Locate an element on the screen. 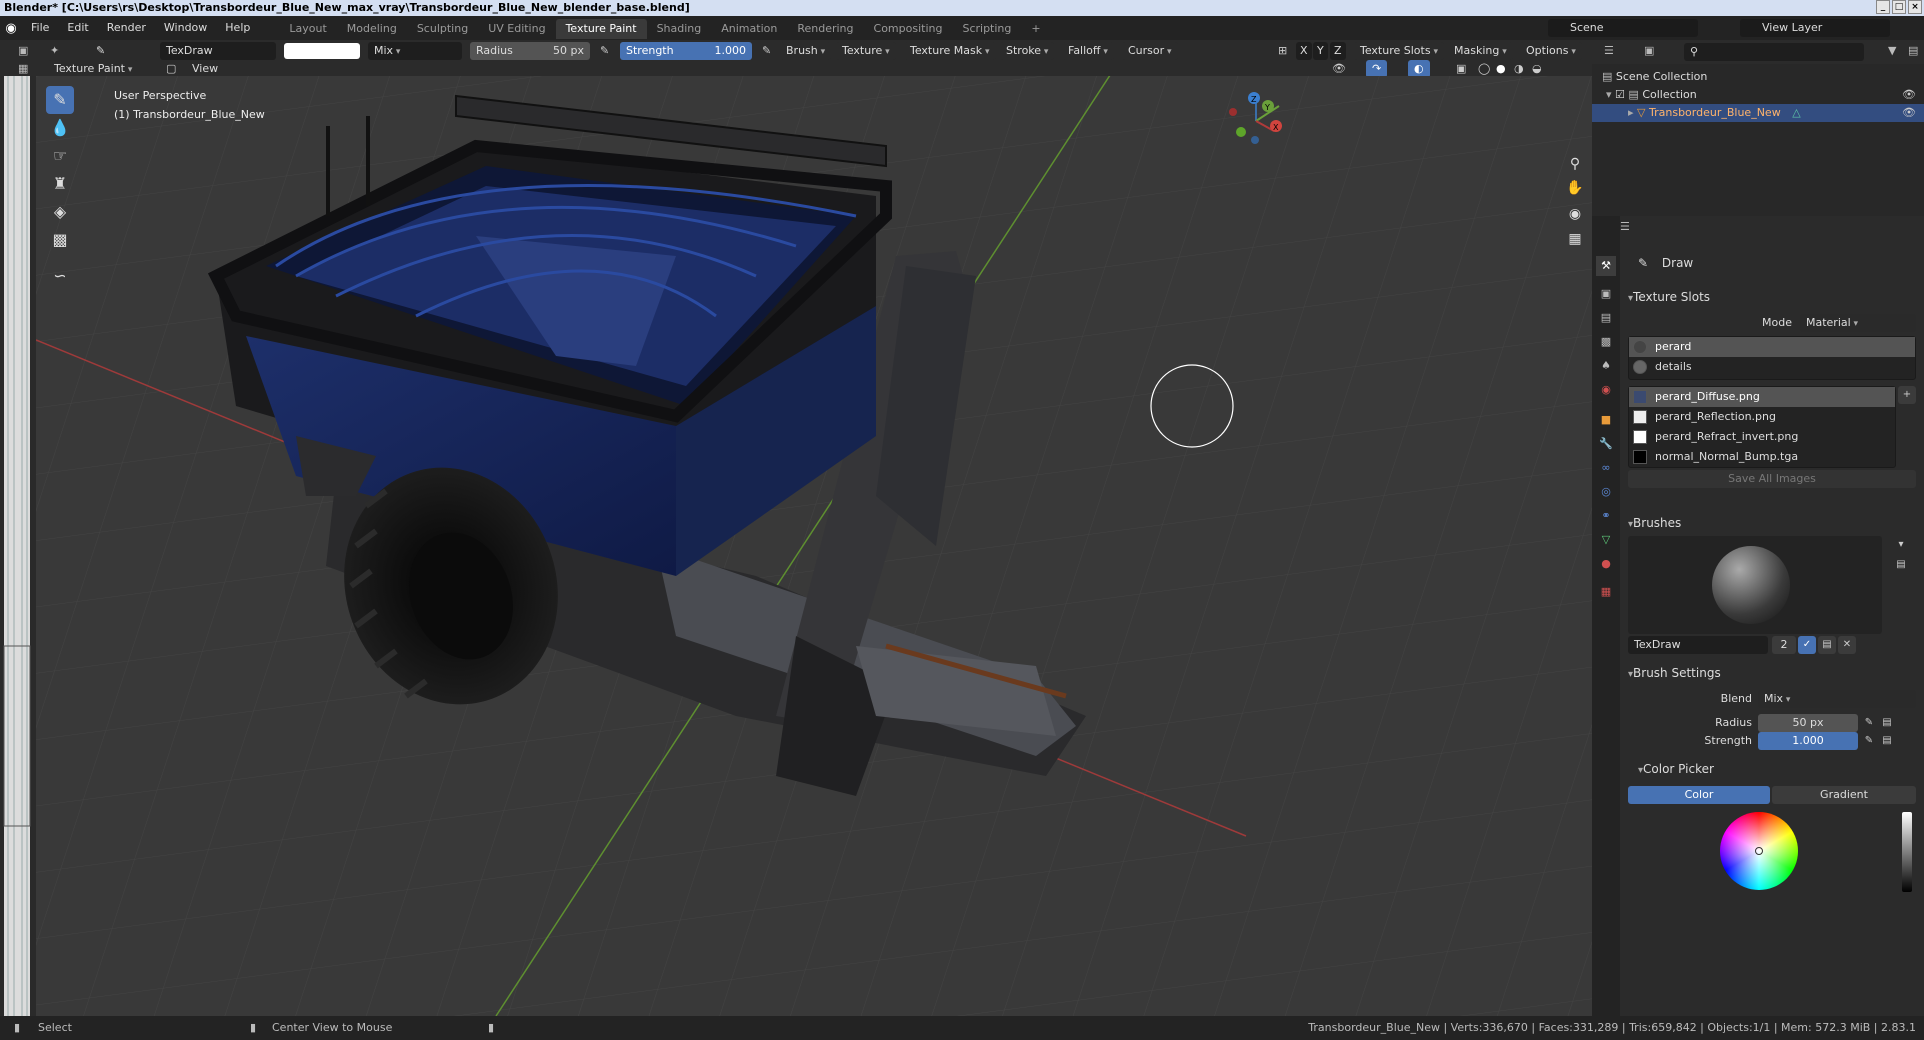 The height and width of the screenshot is (1040, 1924). close-button: × is located at coordinates (1915, 7).